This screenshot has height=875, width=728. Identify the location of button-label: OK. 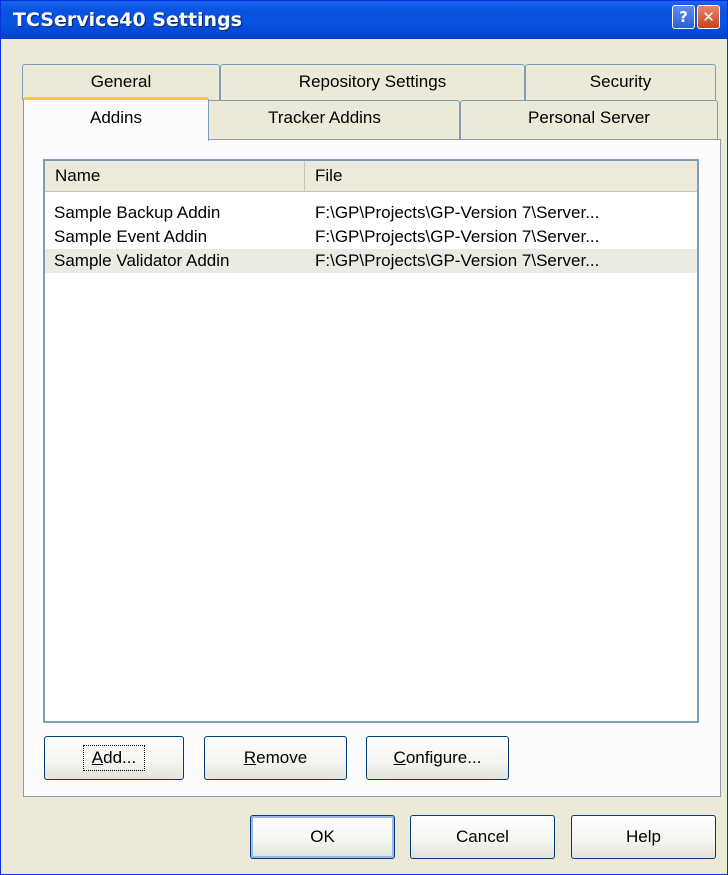
(322, 836).